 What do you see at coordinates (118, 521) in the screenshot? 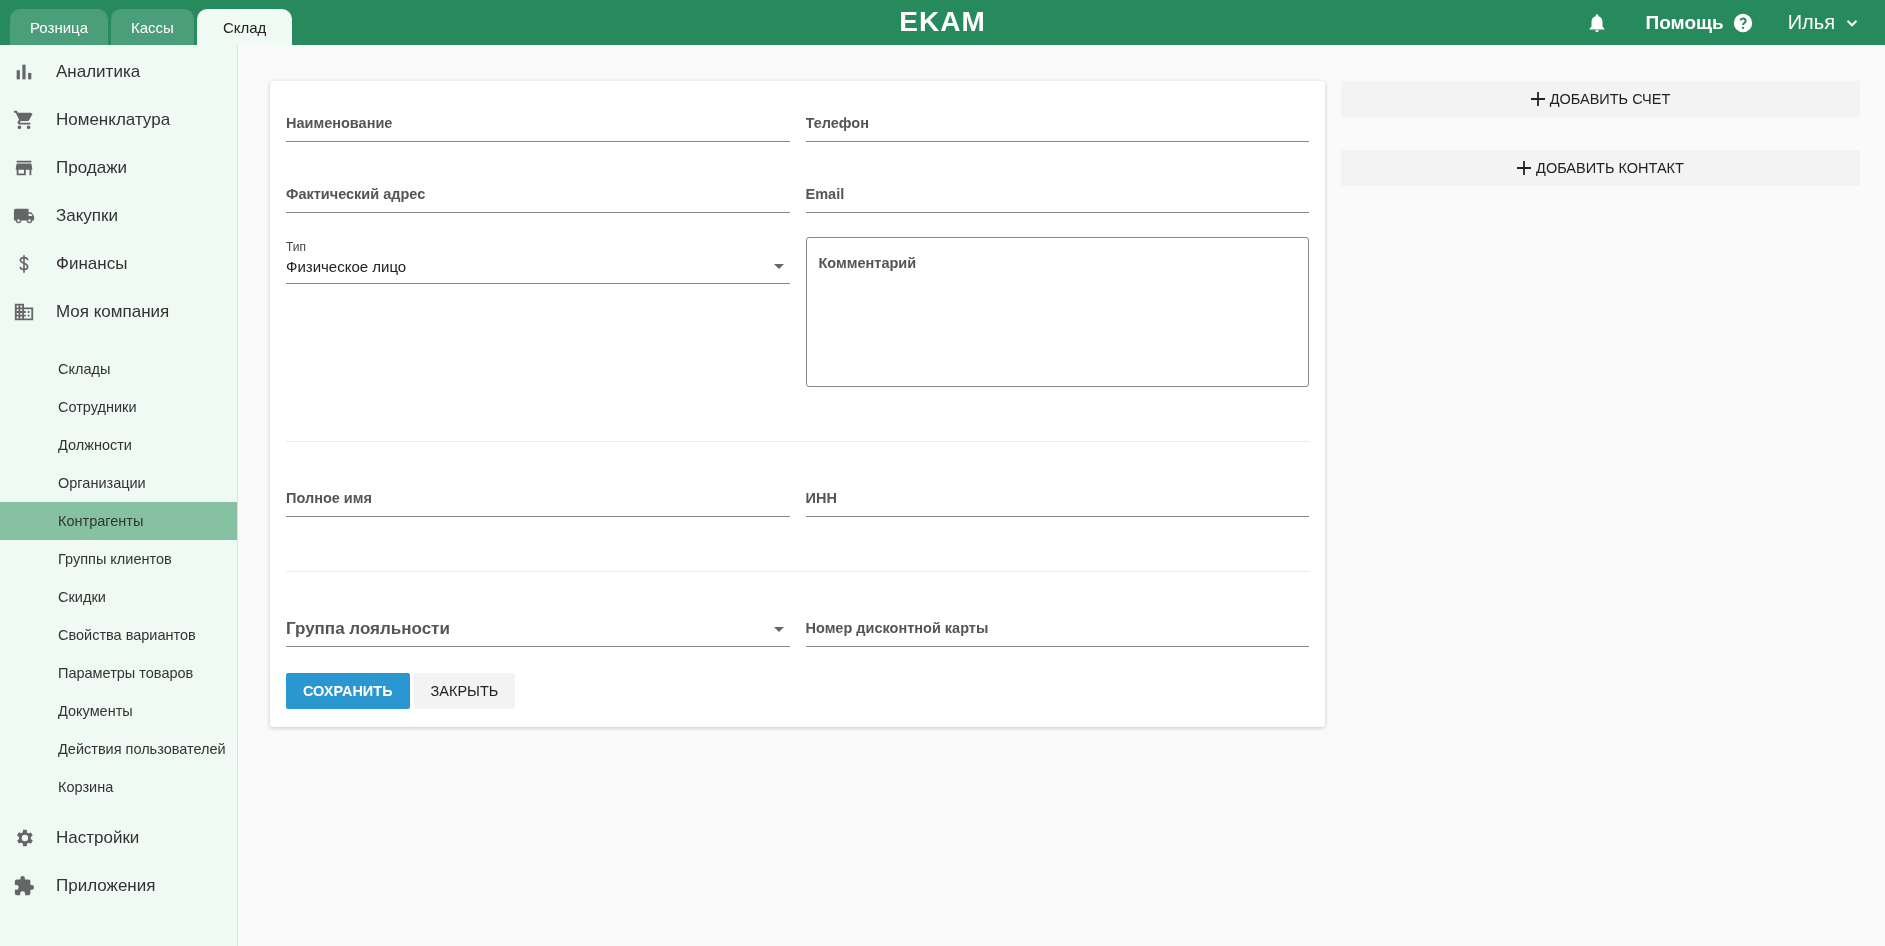
I see `sidebar-subitem: Контрагенты` at bounding box center [118, 521].